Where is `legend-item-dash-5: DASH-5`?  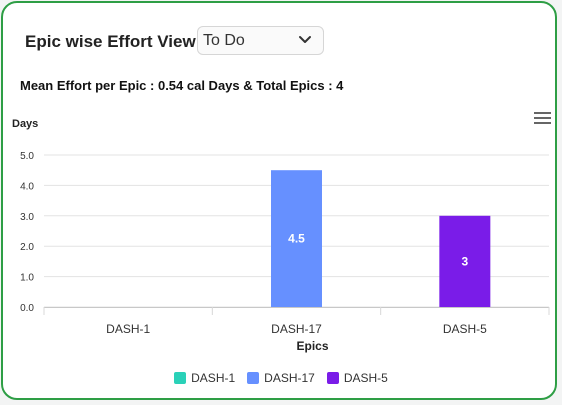 legend-item-dash-5: DASH-5 is located at coordinates (357, 378).